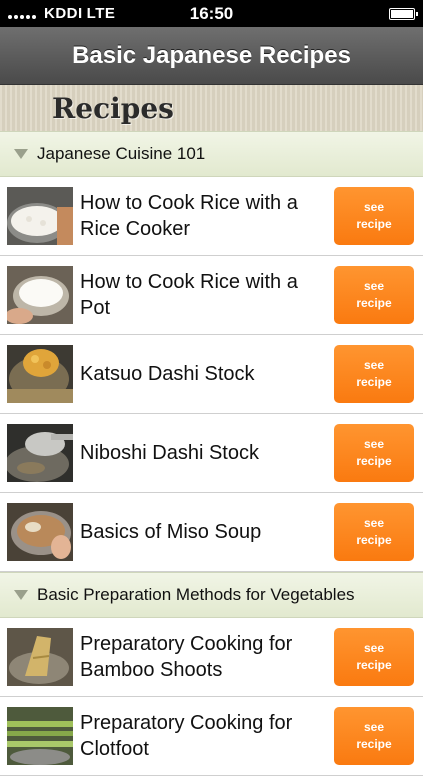 This screenshot has width=423, height=776. What do you see at coordinates (189, 216) in the screenshot?
I see `recipe-title: How to Cook Rice with a Rice Cooker` at bounding box center [189, 216].